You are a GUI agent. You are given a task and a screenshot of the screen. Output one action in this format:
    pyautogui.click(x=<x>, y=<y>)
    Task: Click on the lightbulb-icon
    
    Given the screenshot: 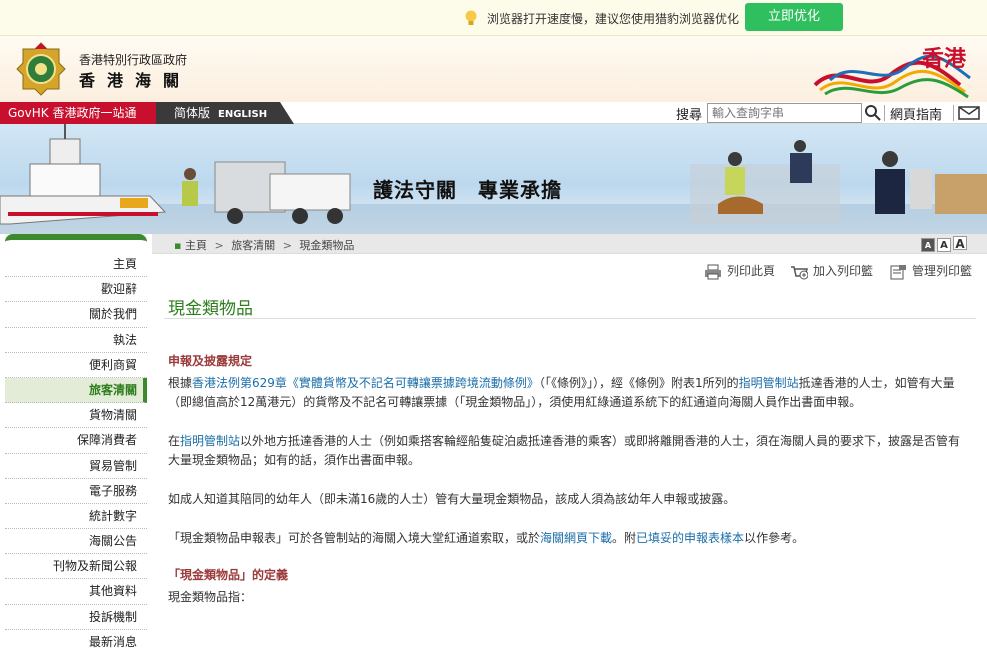 What is the action you would take?
    pyautogui.click(x=471, y=17)
    